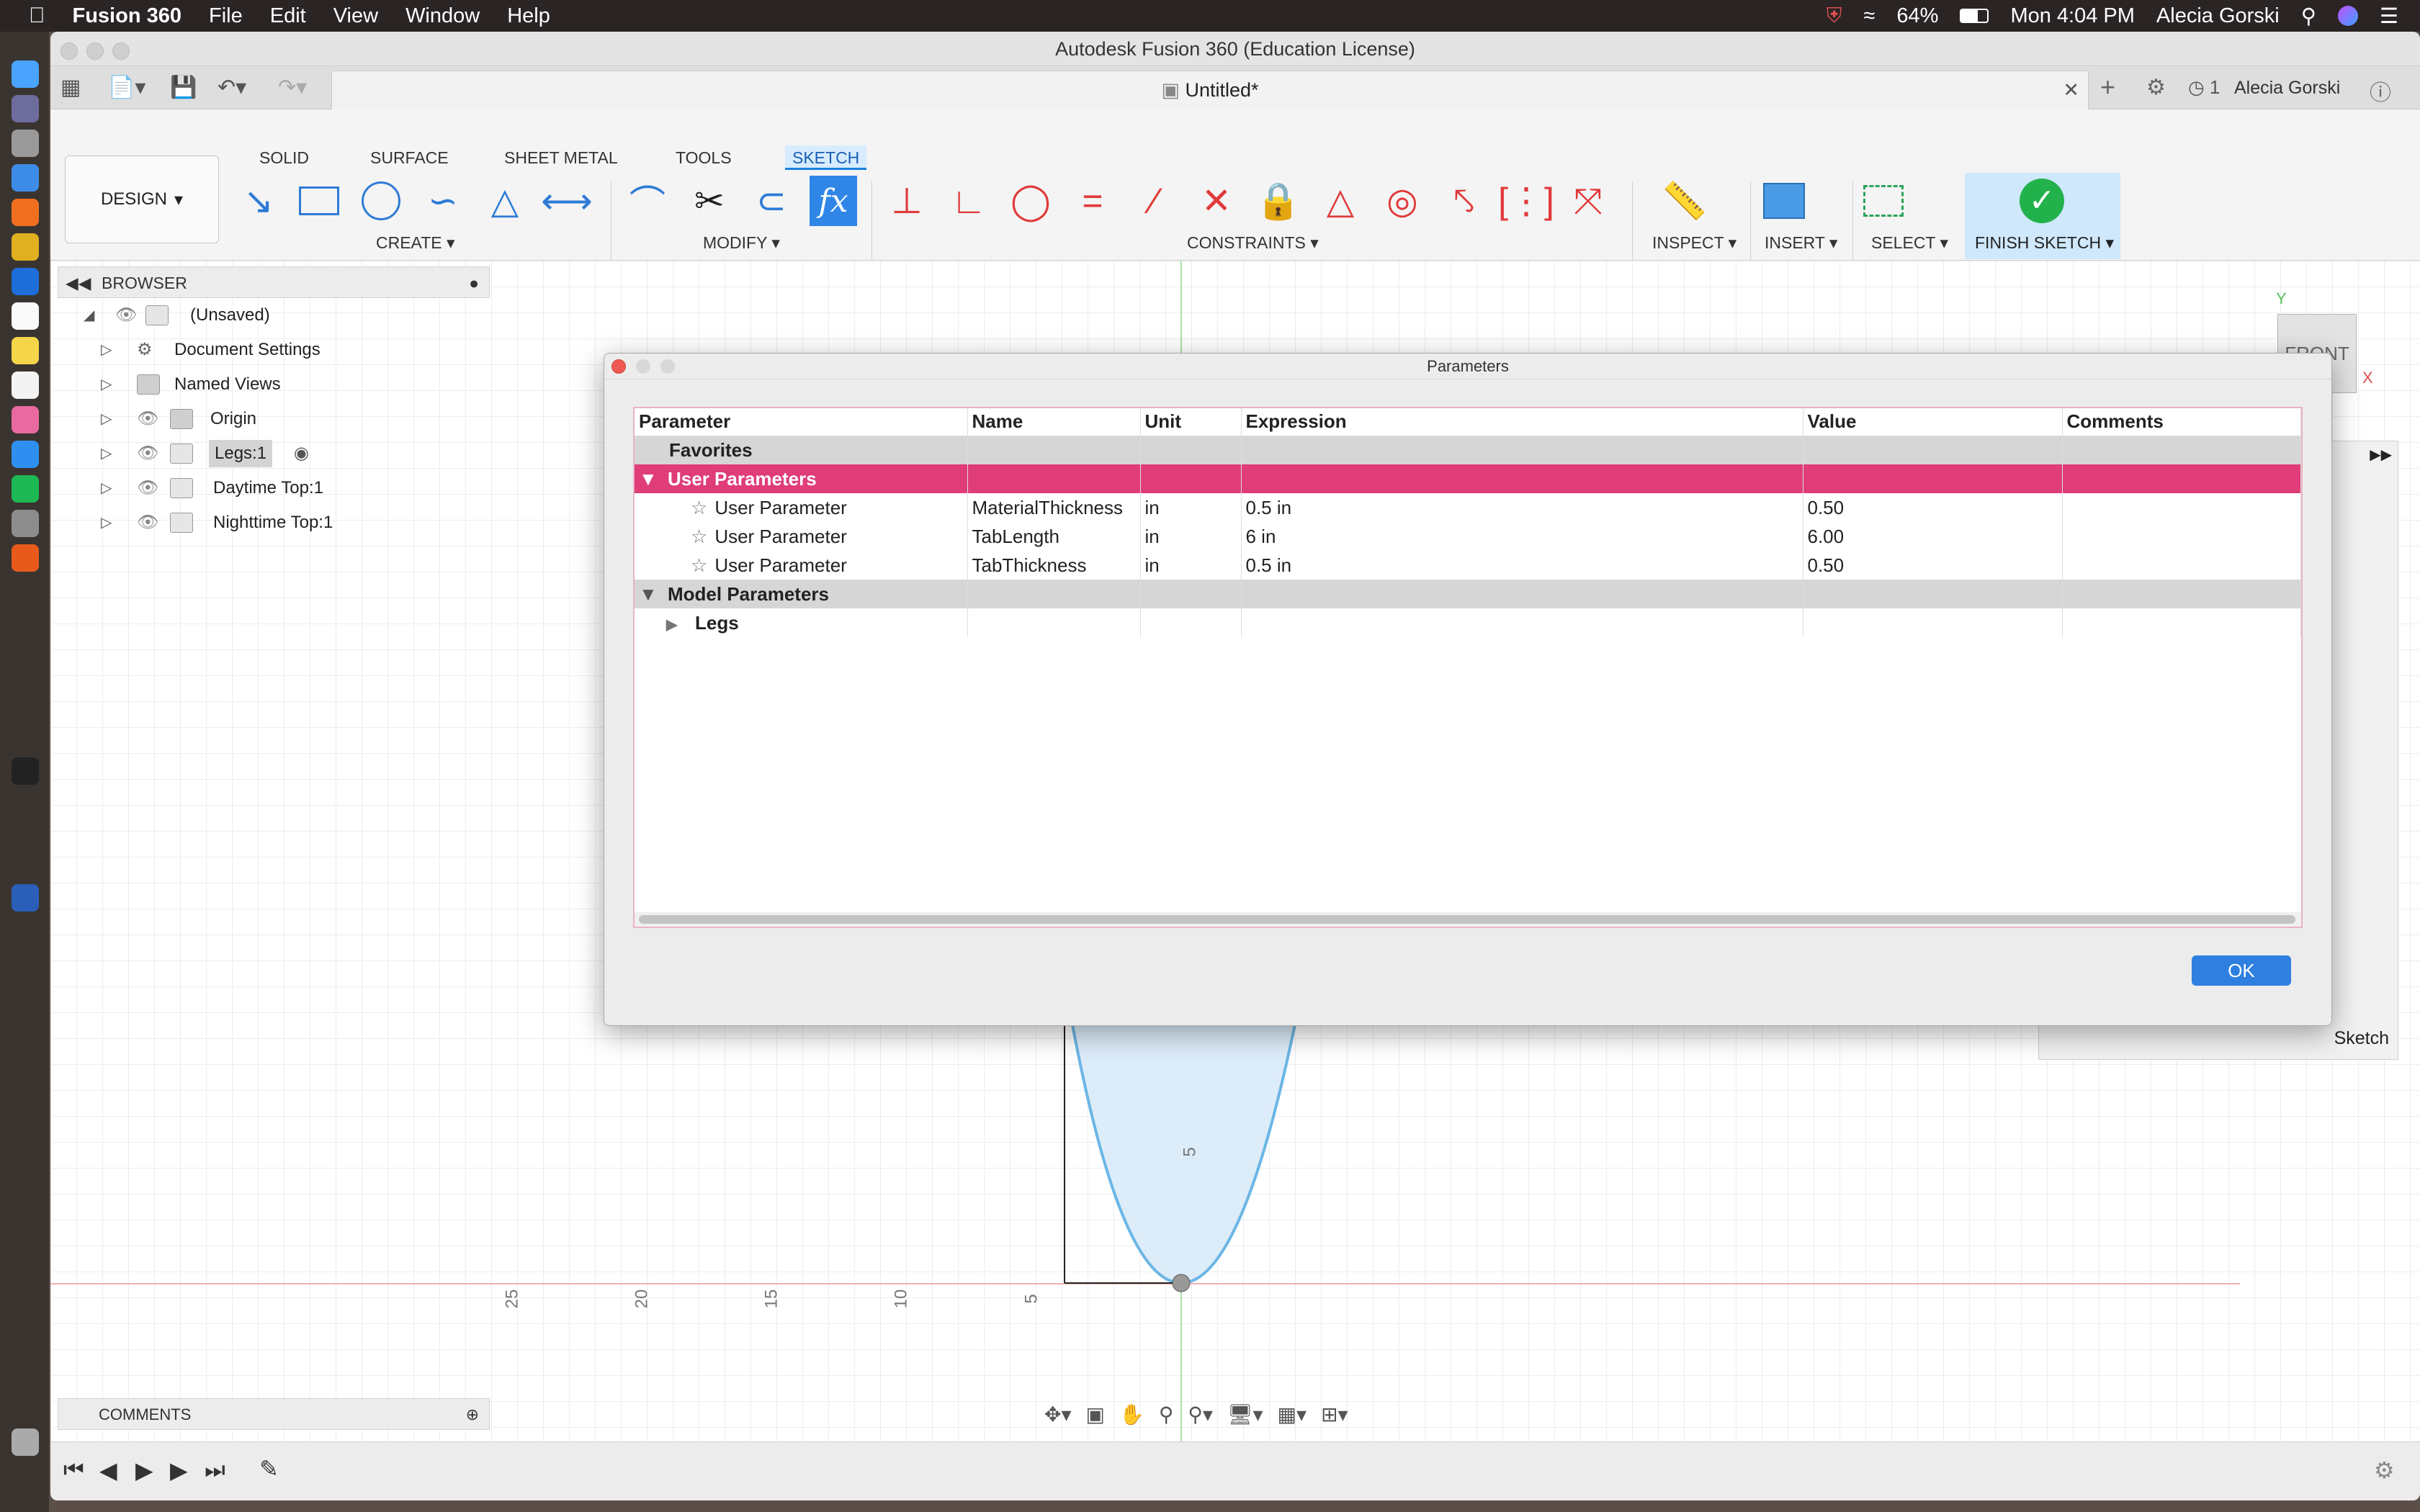 This screenshot has width=2420, height=1512. What do you see at coordinates (1834, 16) in the screenshot?
I see `shield-icon: ⛨` at bounding box center [1834, 16].